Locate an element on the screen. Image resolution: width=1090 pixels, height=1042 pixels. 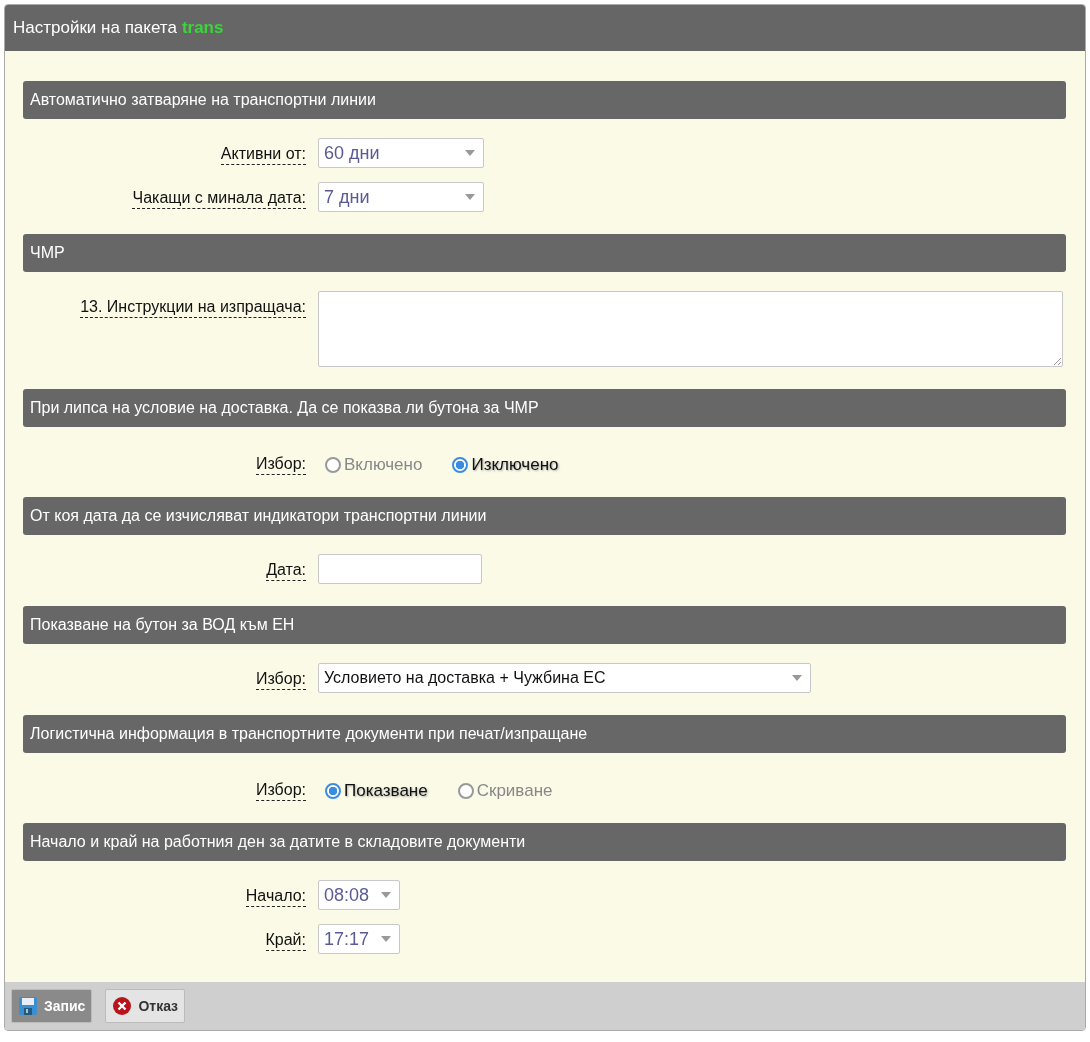
section-header: Логистична информация в транспортните документи при печат/изпращане is located at coordinates (544, 734).